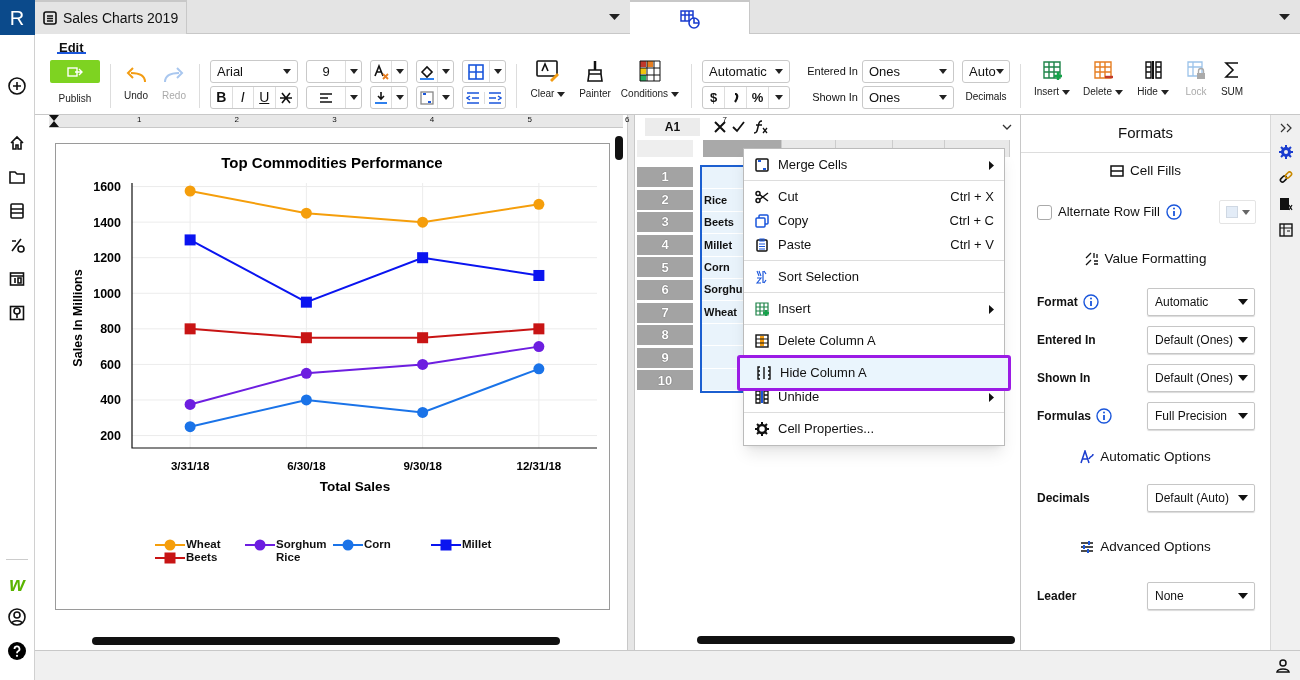 The image size is (1300, 680). Describe the element at coordinates (494, 97) in the screenshot. I see `increase-indent-icon` at that location.